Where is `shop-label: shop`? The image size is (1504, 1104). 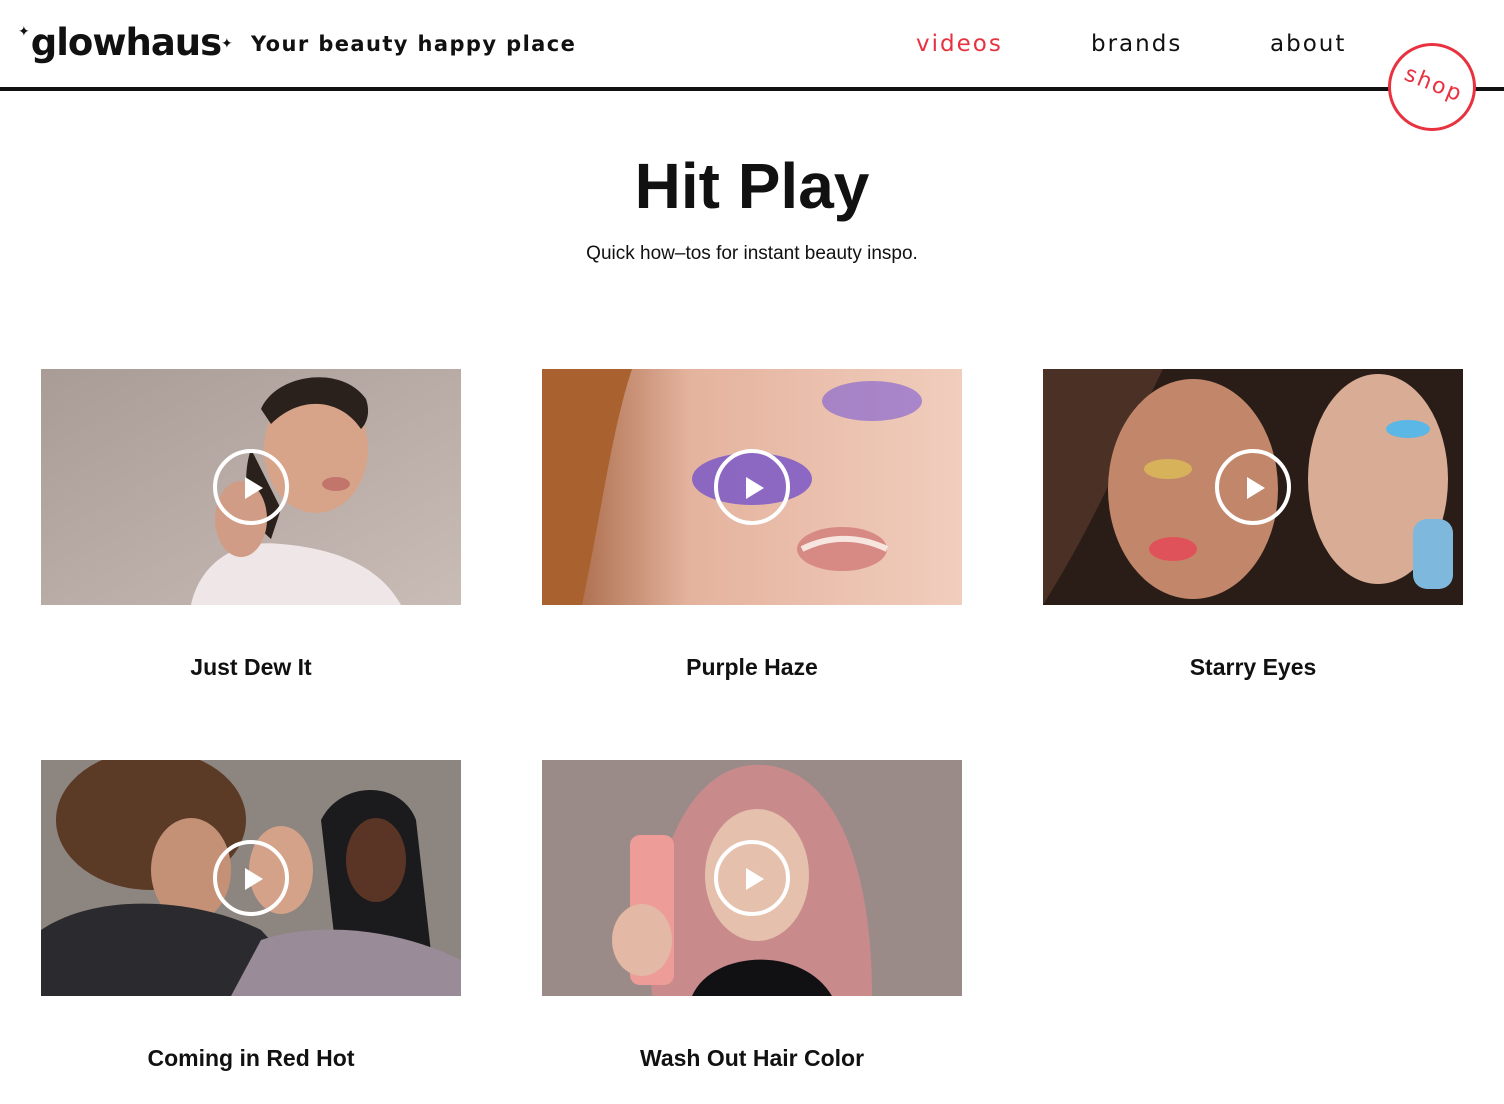 shop-label: shop is located at coordinates (1433, 84).